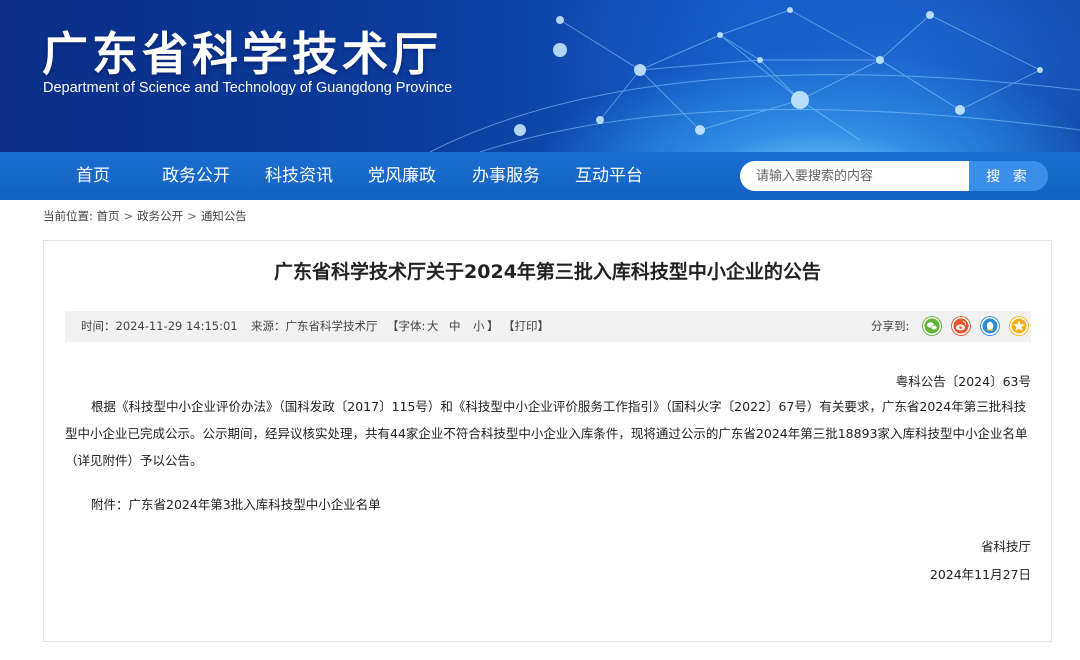  I want to click on search-button: 搜 索, so click(1008, 176).